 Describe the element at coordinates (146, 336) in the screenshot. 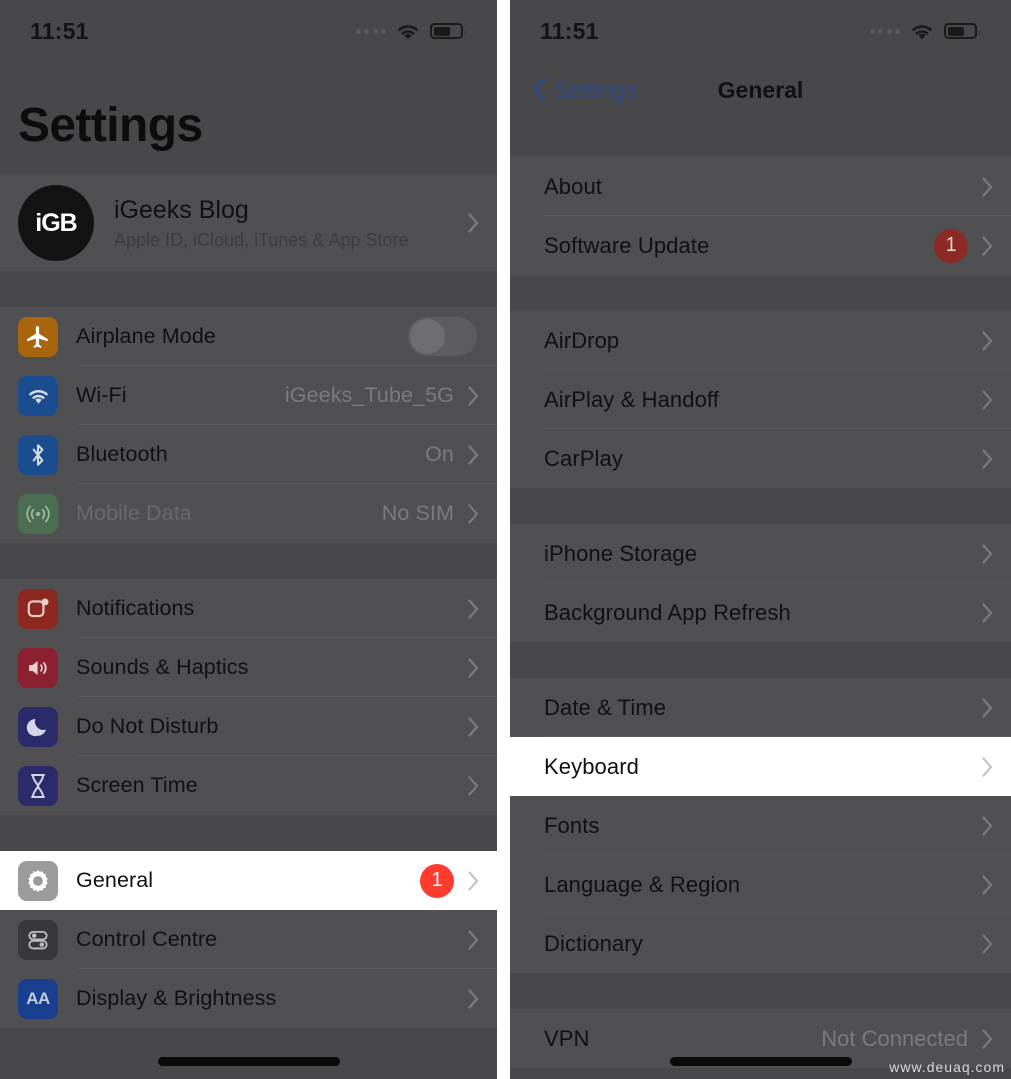

I see `settings-row-label: Airplane Mode` at that location.